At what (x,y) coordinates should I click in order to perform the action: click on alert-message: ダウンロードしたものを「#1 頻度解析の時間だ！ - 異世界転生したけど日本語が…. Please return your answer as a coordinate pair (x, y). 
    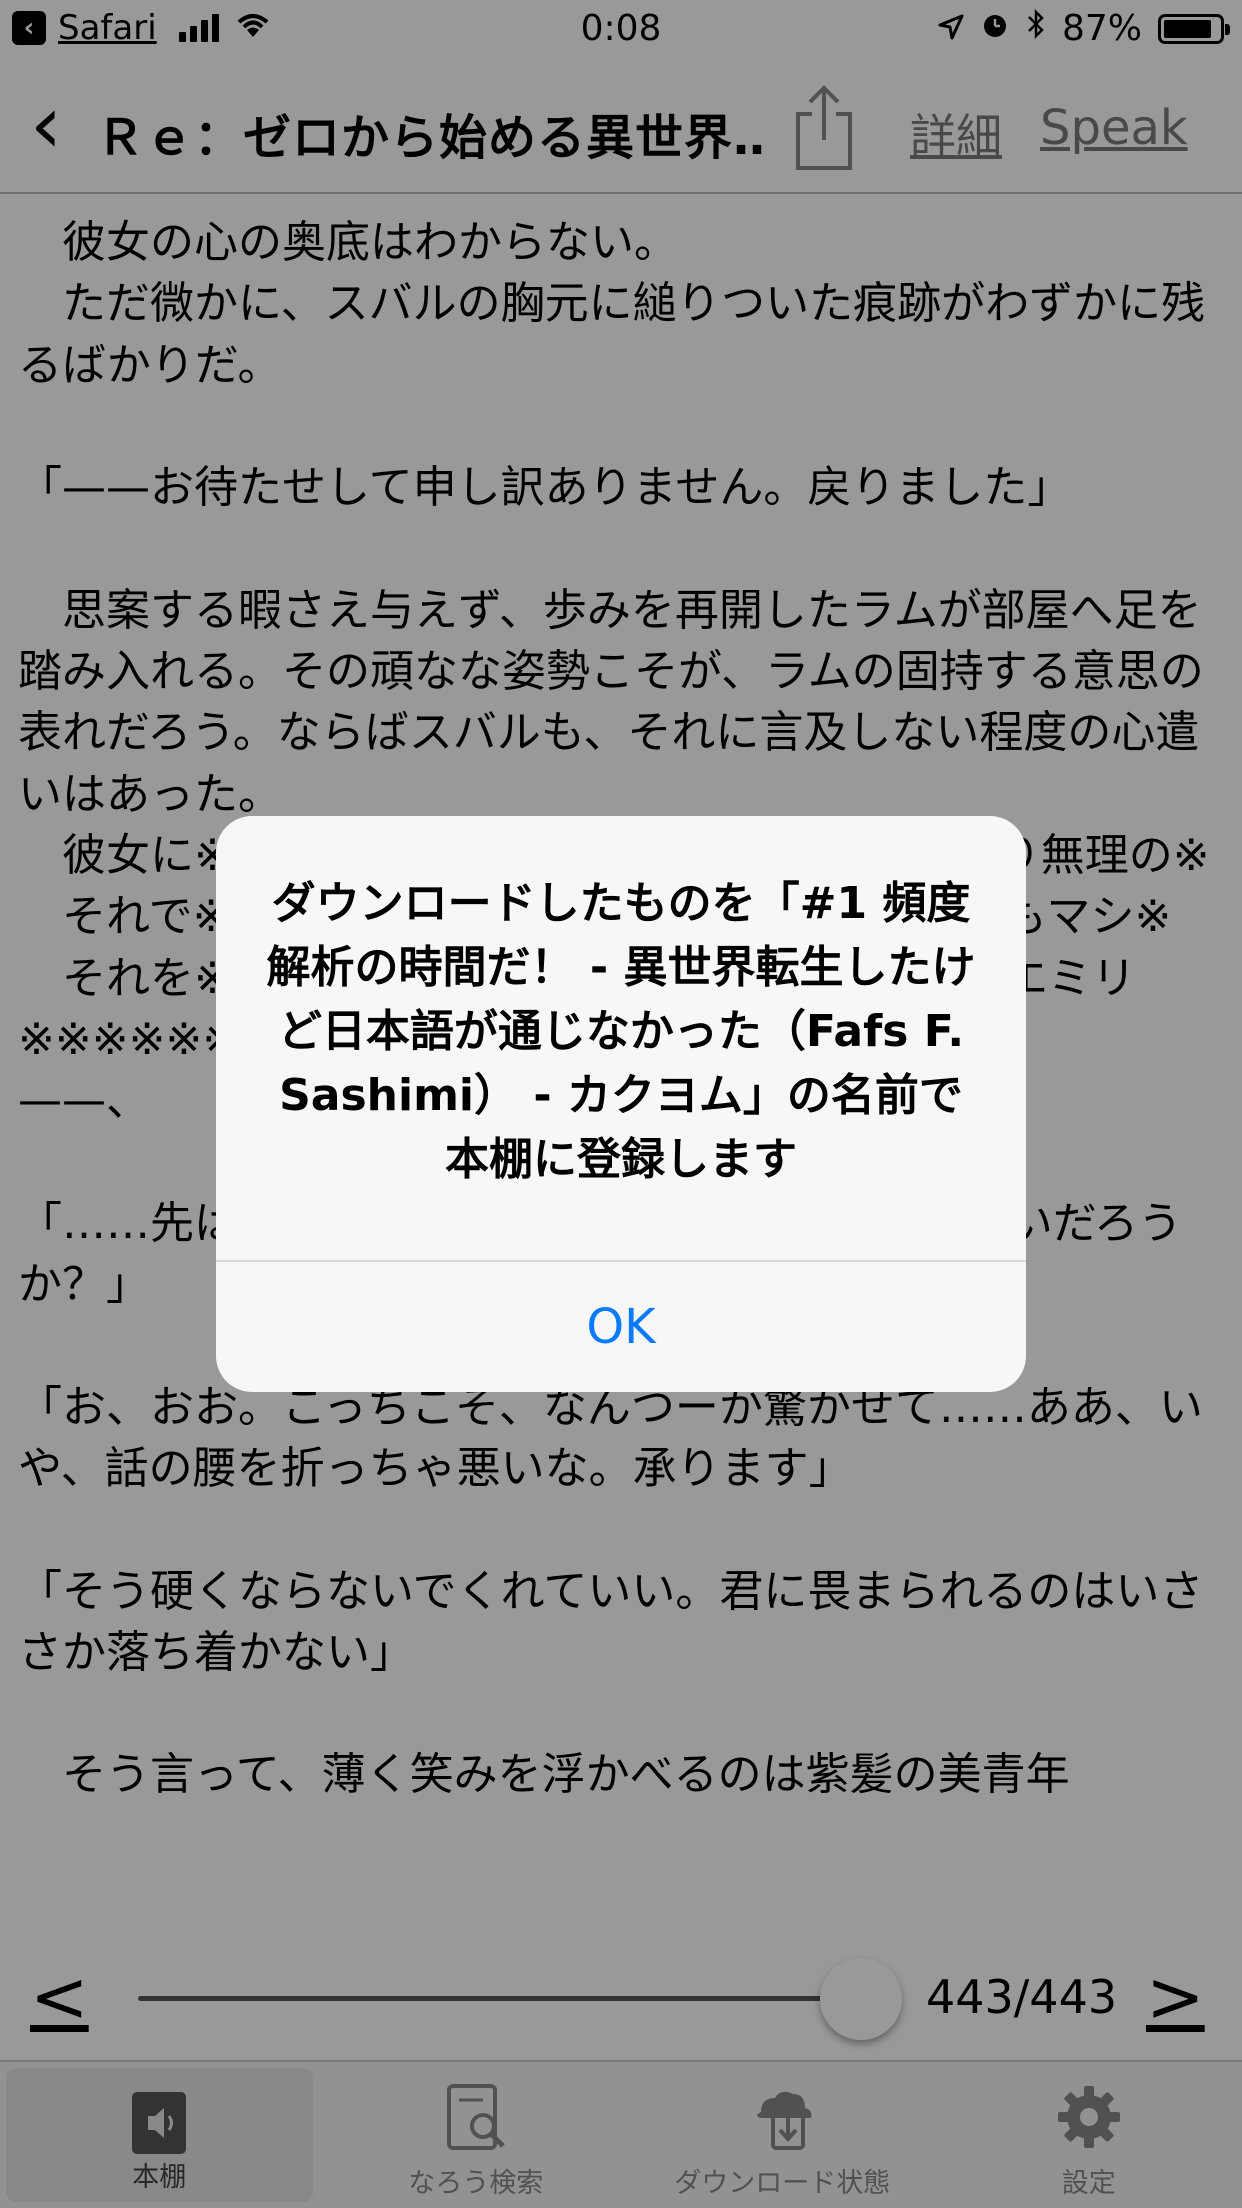
    Looking at the image, I should click on (621, 1031).